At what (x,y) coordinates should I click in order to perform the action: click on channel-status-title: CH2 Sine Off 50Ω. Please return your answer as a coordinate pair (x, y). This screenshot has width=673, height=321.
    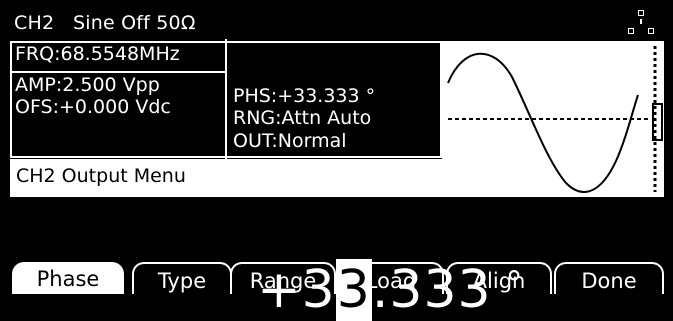
    Looking at the image, I should click on (105, 23).